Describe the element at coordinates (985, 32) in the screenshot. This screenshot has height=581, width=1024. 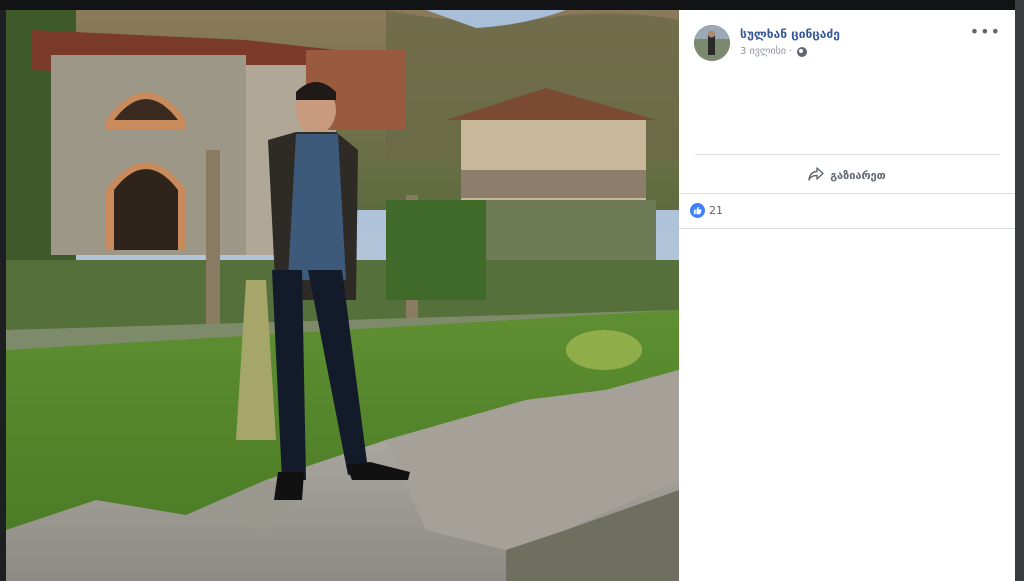
I see `more-dots-icon: •••` at that location.